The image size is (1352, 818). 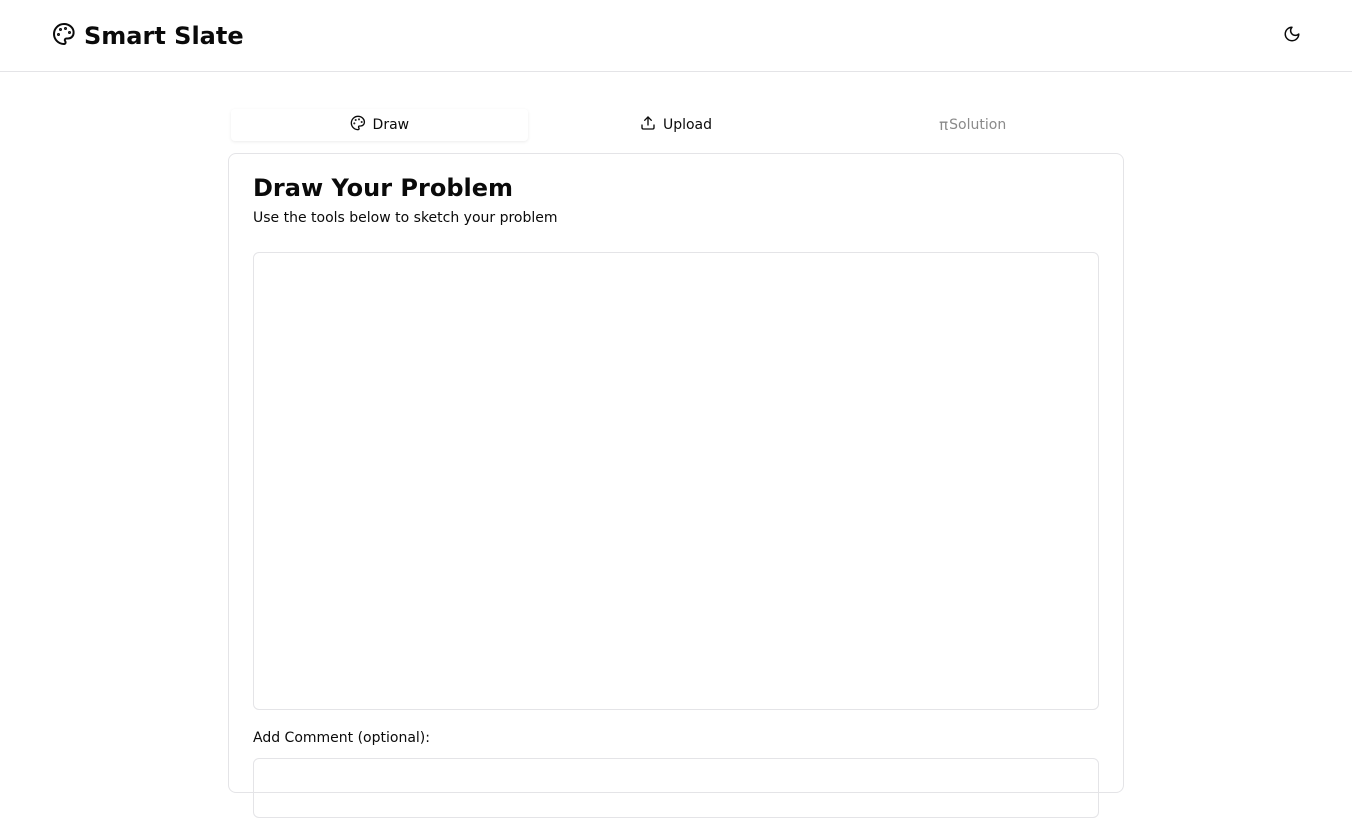 What do you see at coordinates (676, 36) in the screenshot?
I see `app-header: Smart Slate` at bounding box center [676, 36].